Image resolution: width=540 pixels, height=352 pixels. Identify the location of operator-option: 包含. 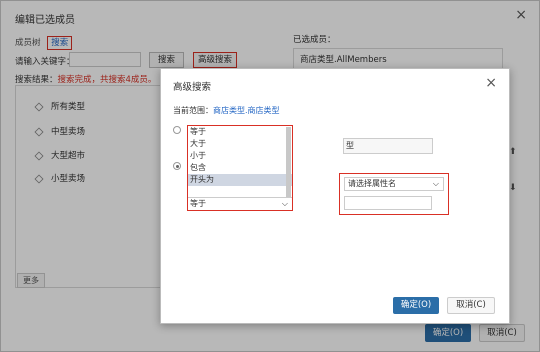
(240, 168).